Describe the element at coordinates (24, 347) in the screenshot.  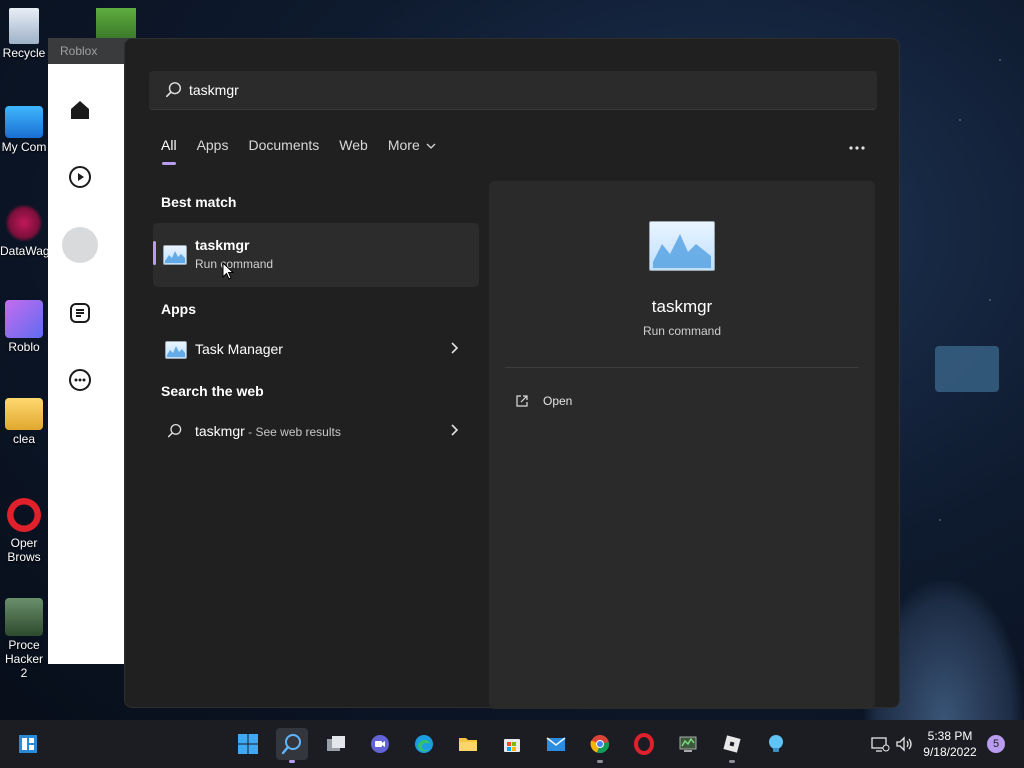
I see `desktop-icon-label: Roblo` at that location.